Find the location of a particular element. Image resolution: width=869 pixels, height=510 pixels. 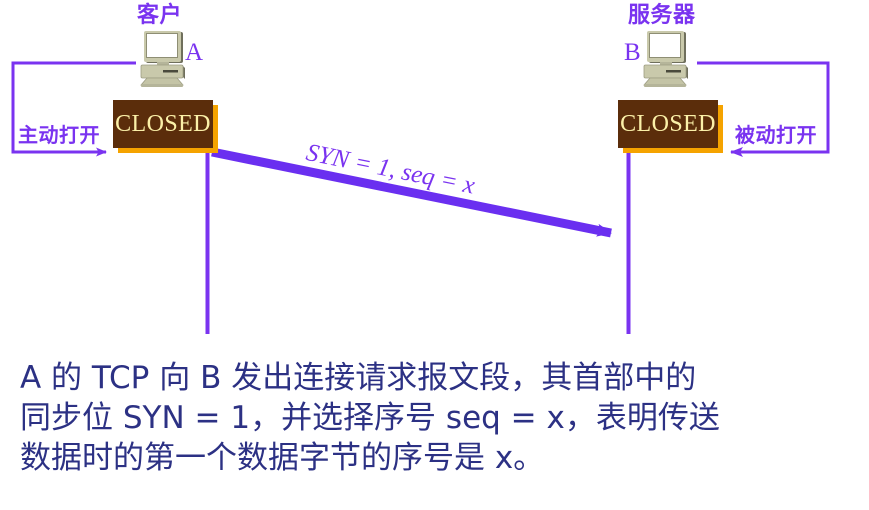

server-state-label: CLOSED is located at coordinates (668, 124).